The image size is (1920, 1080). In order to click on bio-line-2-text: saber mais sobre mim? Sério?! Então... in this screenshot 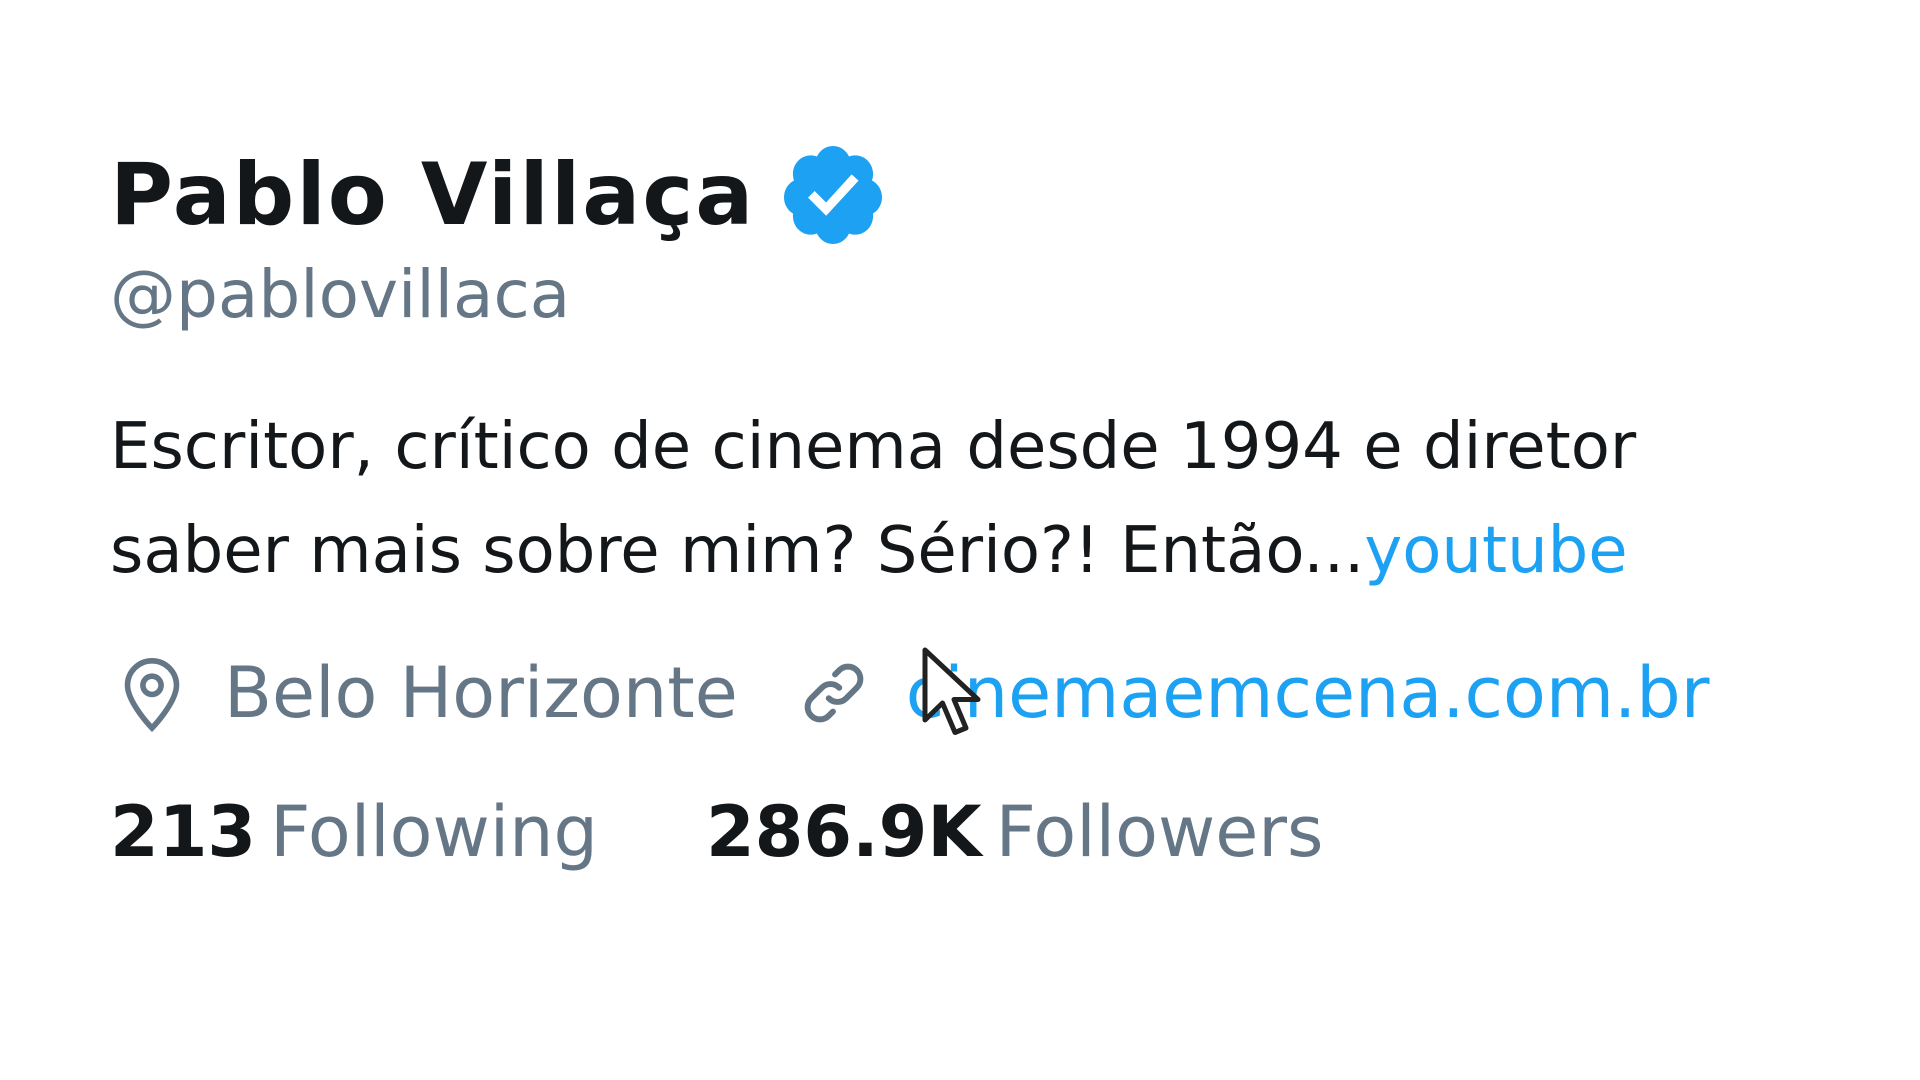, I will do `click(737, 551)`.